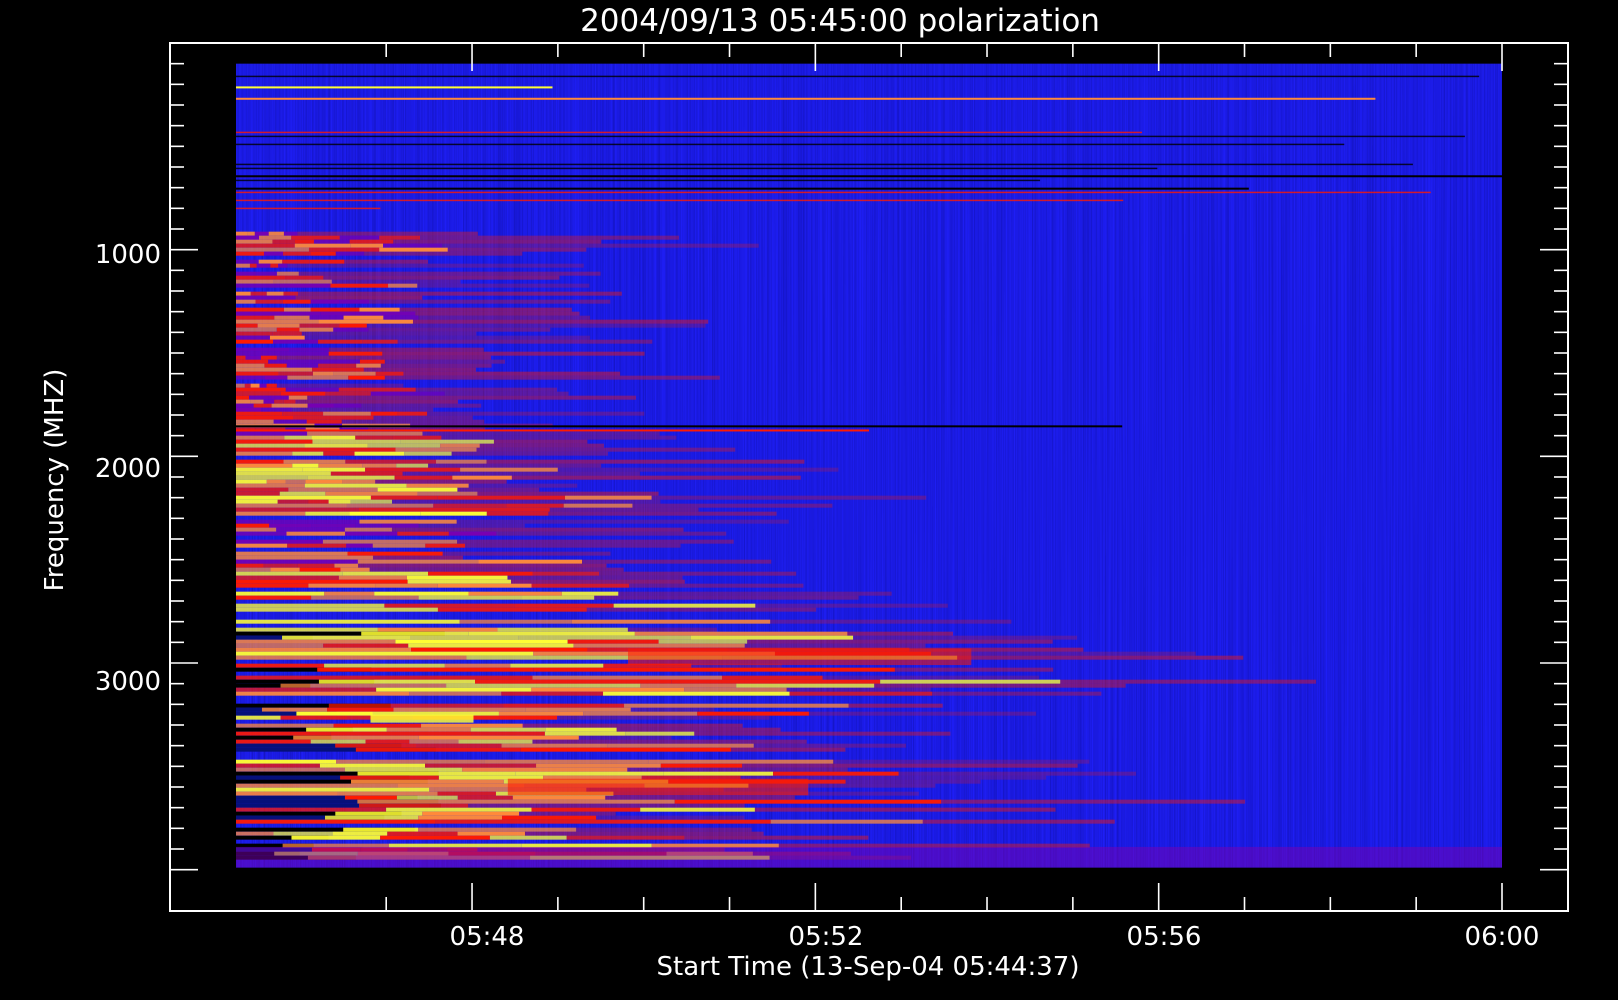 This screenshot has height=1000, width=1618. What do you see at coordinates (869, 857) in the screenshot?
I see `low-band-noise` at bounding box center [869, 857].